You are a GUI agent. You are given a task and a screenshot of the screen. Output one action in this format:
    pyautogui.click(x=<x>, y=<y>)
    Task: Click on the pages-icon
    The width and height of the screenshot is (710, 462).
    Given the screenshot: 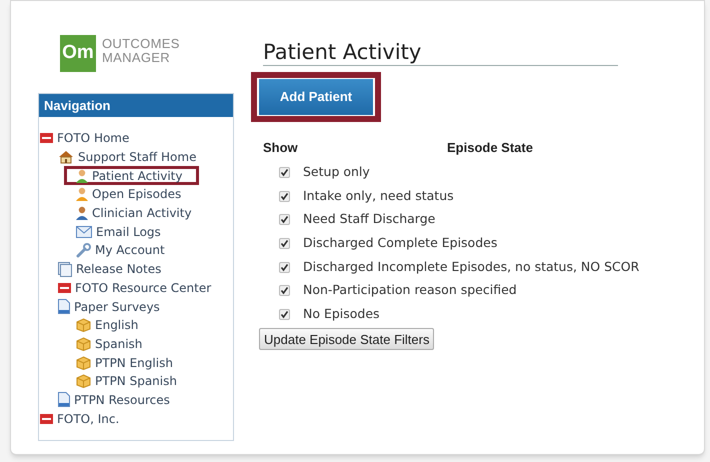 What is the action you would take?
    pyautogui.click(x=65, y=269)
    